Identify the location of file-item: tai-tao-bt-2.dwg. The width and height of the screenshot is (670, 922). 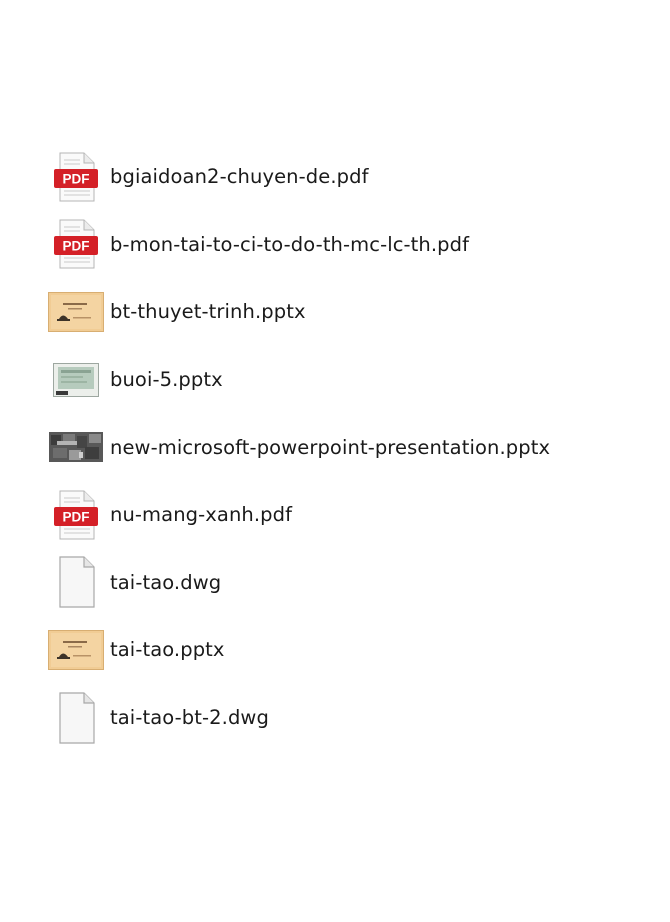
(348, 718).